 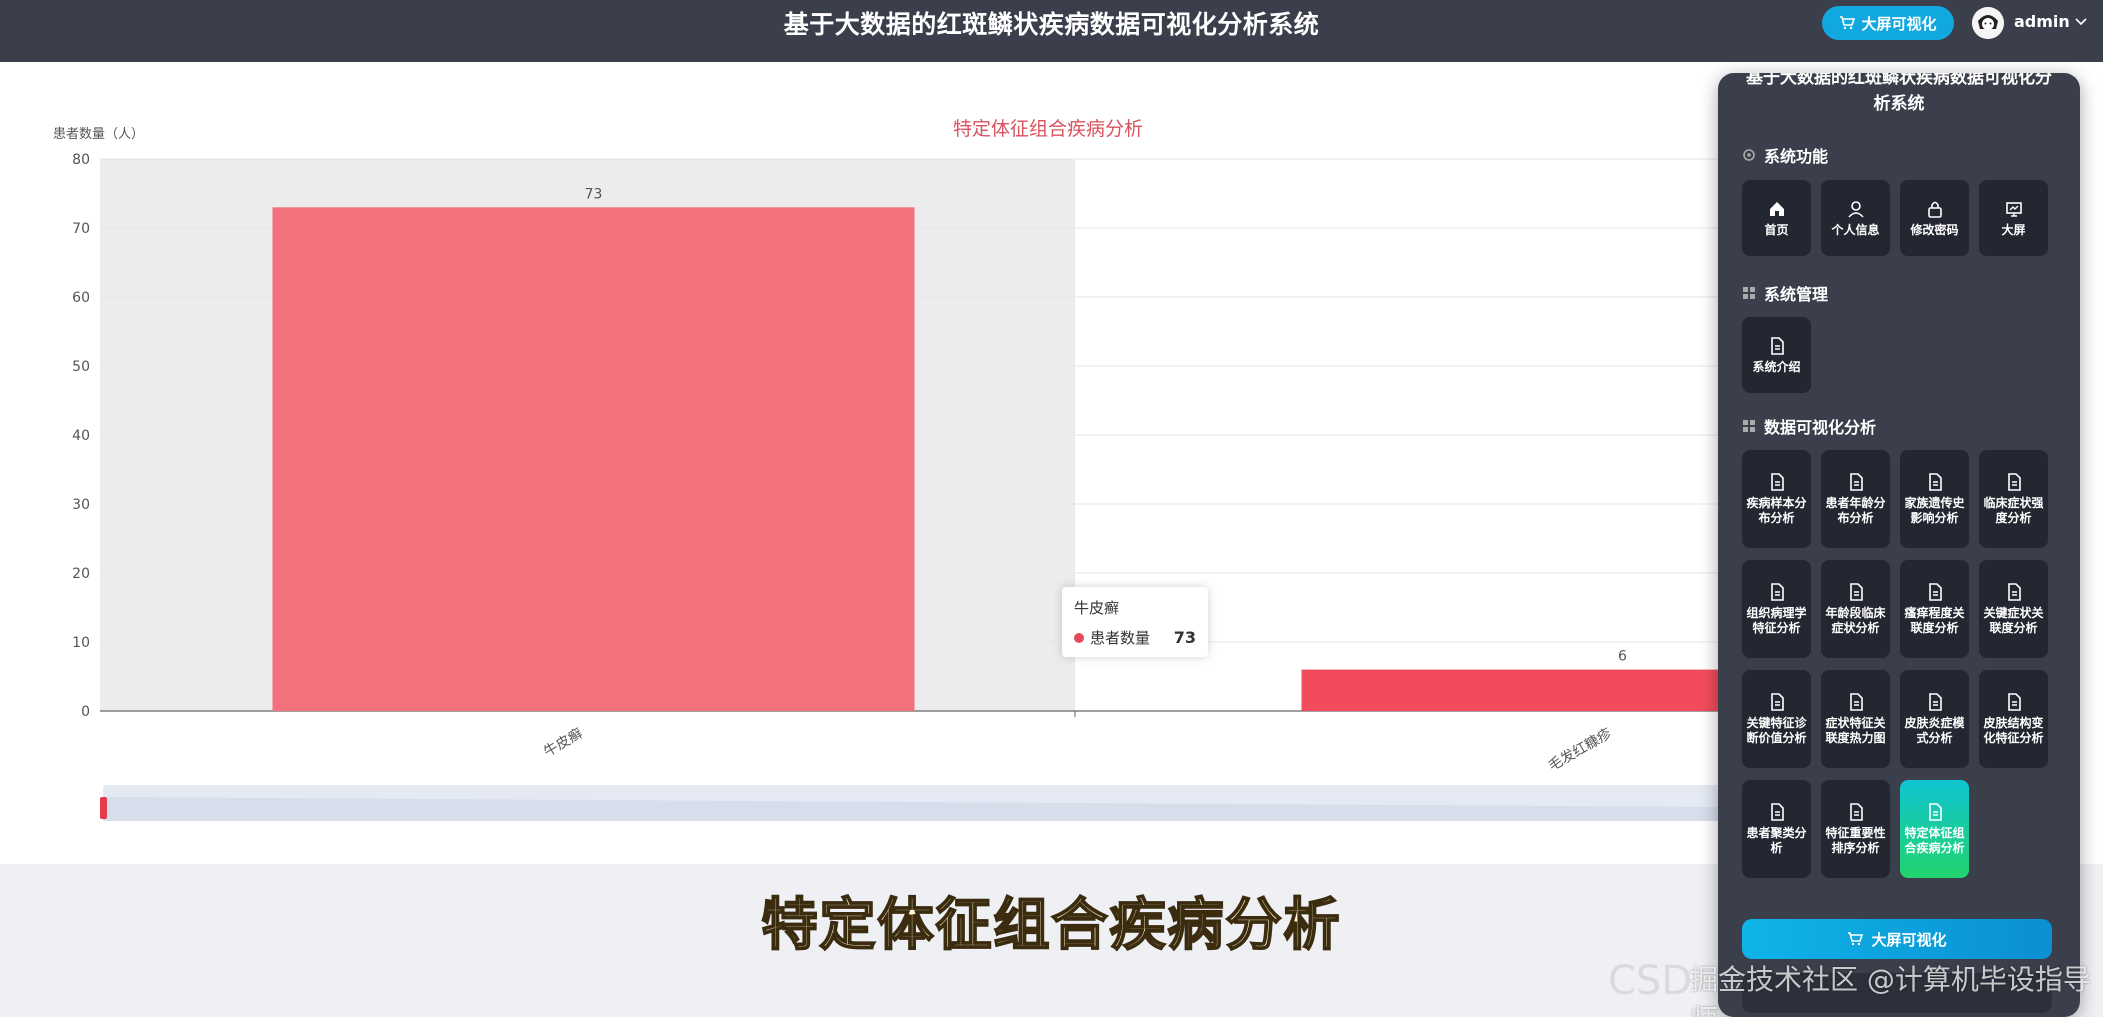 I want to click on y-axis-label: 患者数量（人）, so click(x=98, y=134).